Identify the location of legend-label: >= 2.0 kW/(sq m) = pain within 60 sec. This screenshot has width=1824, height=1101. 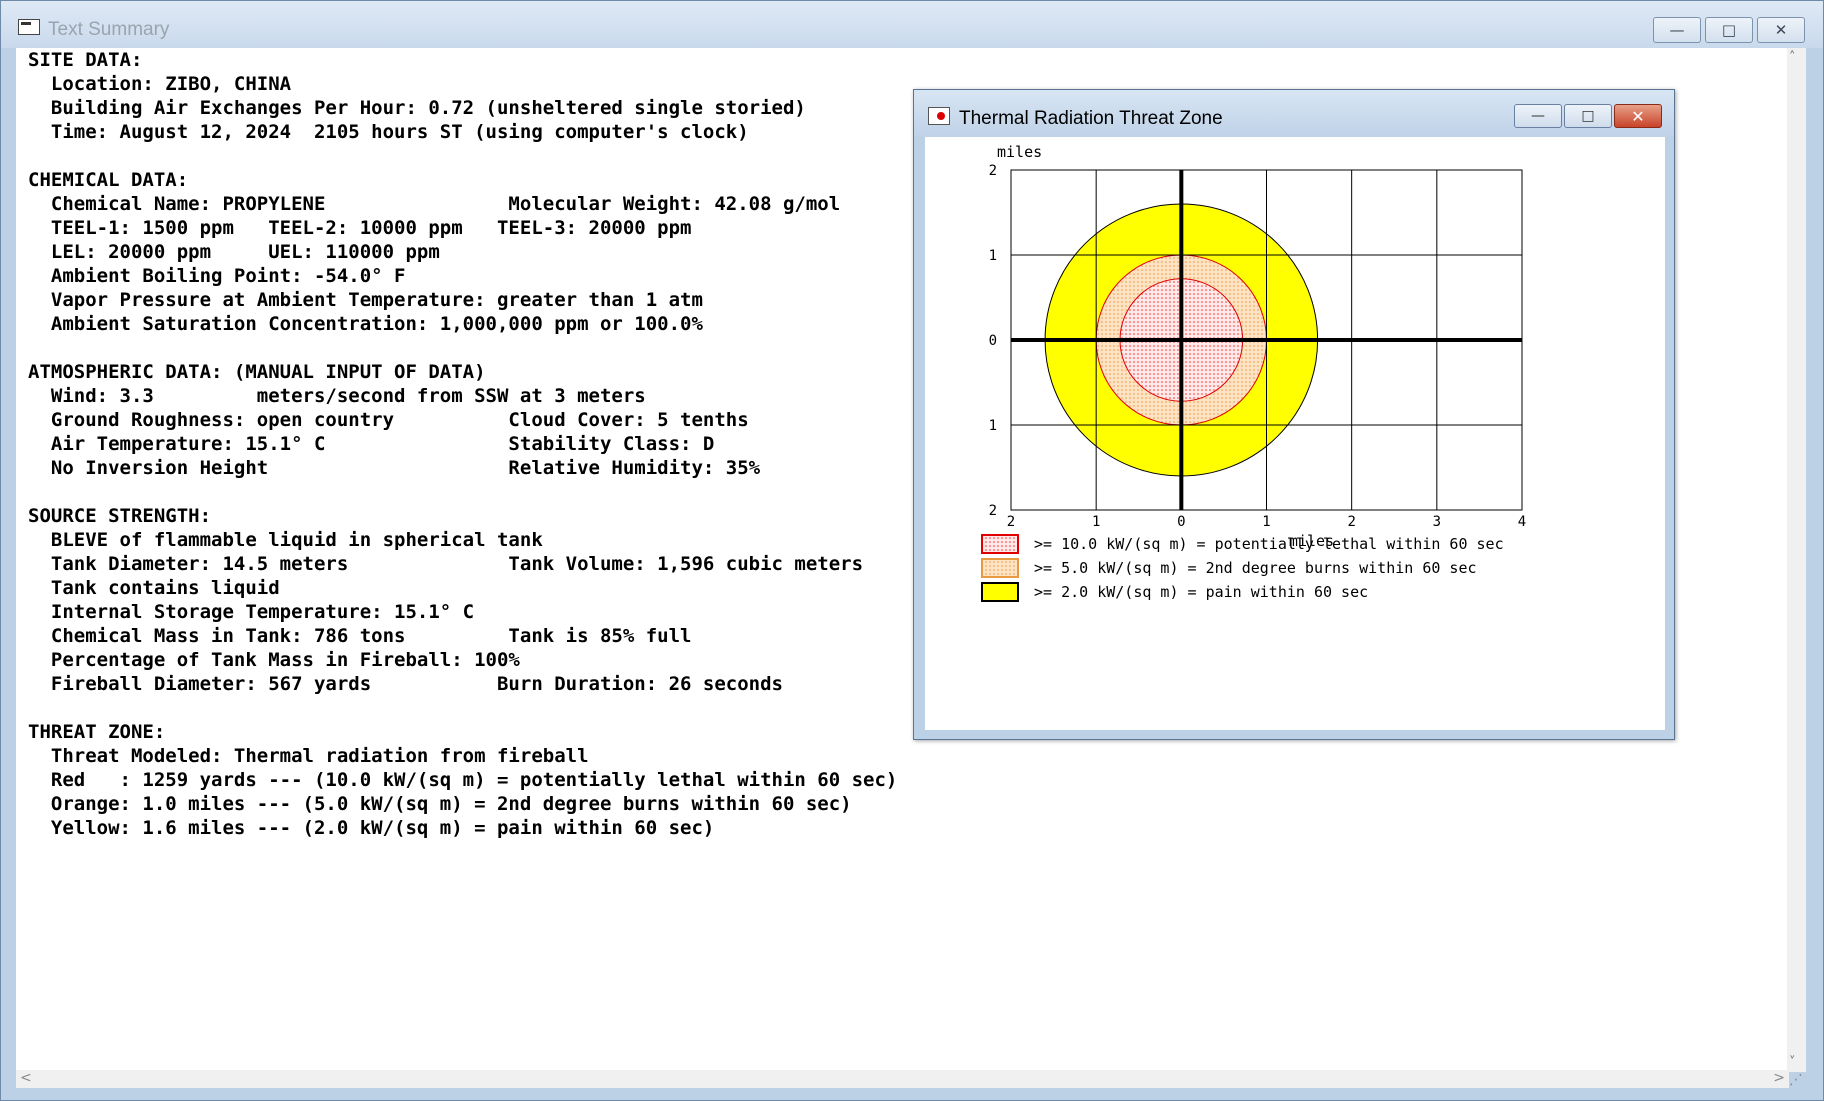
(1201, 592).